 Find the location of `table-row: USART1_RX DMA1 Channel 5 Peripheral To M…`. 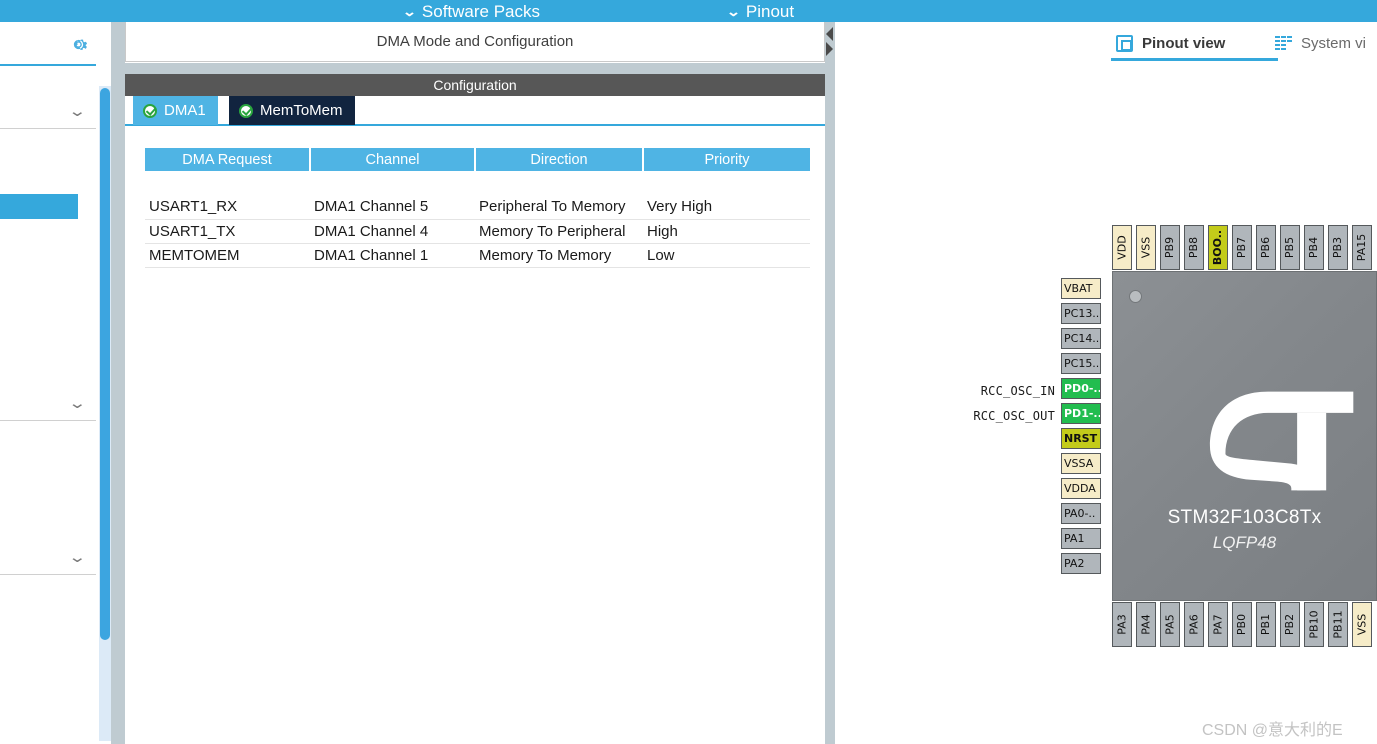

table-row: USART1_RX DMA1 Channel 5 Peripheral To M… is located at coordinates (477, 207).